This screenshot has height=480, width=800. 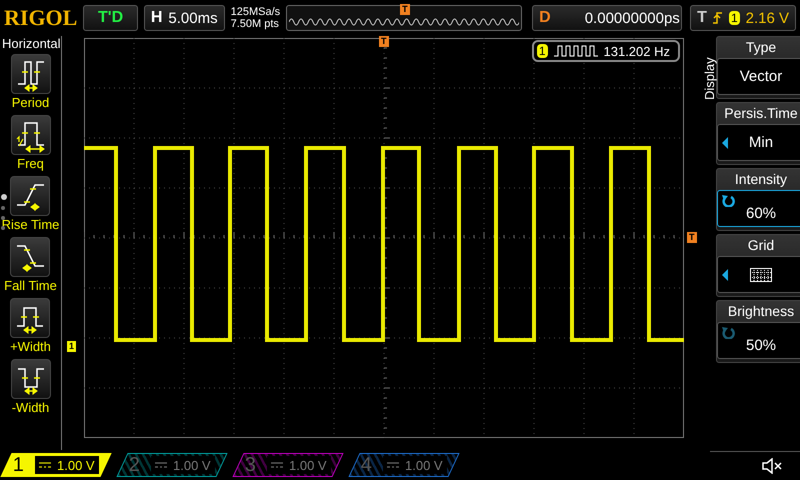 I want to click on option-value-field: Min, so click(x=758, y=142).